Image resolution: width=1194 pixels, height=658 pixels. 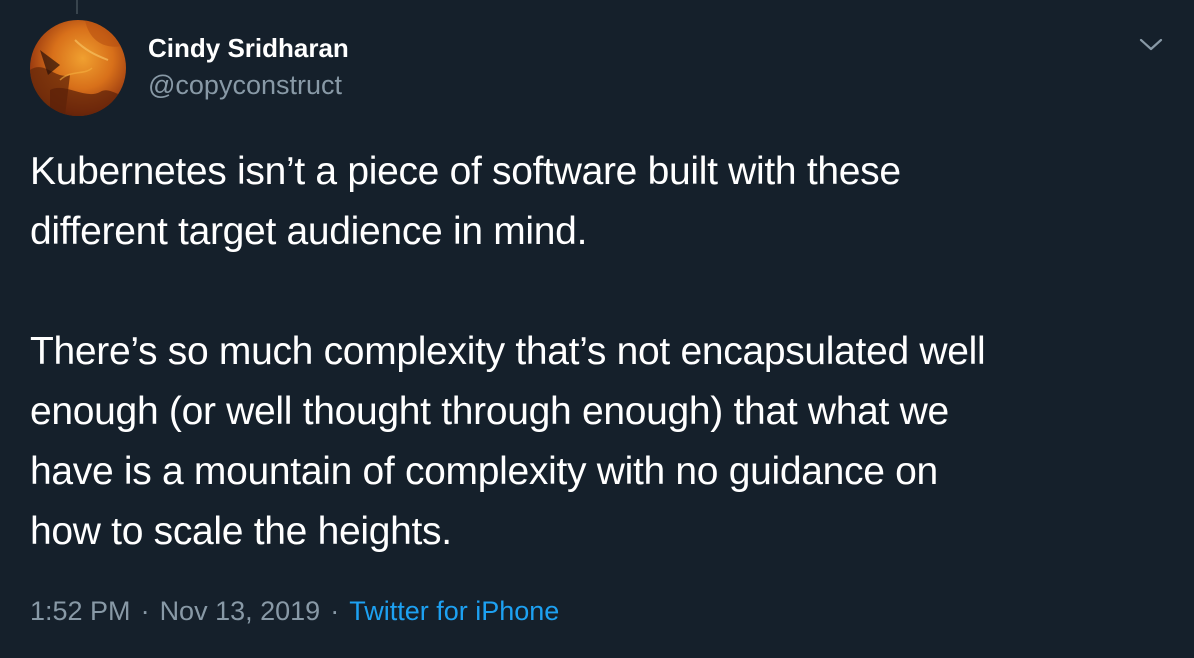 I want to click on more-options-button, so click(x=1151, y=45).